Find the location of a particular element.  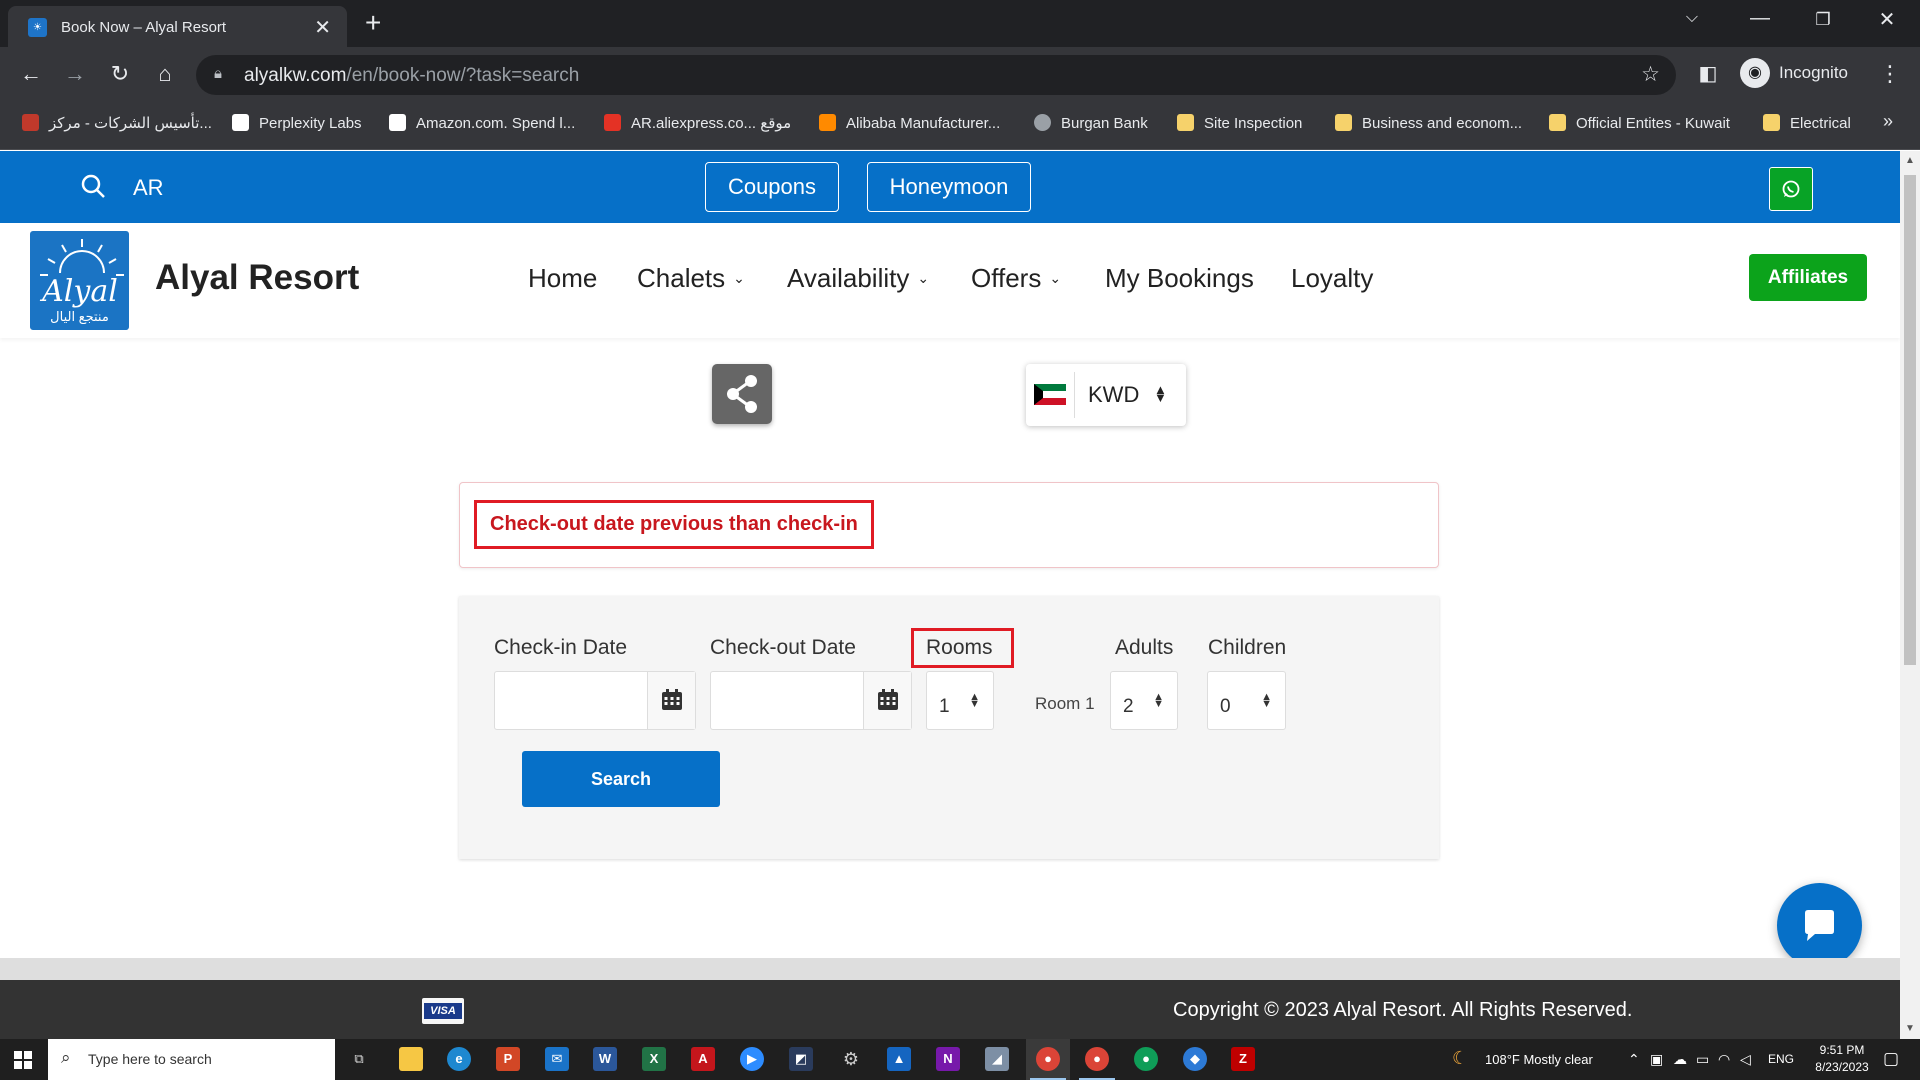

mail-icon: ✉ is located at coordinates (557, 1059).